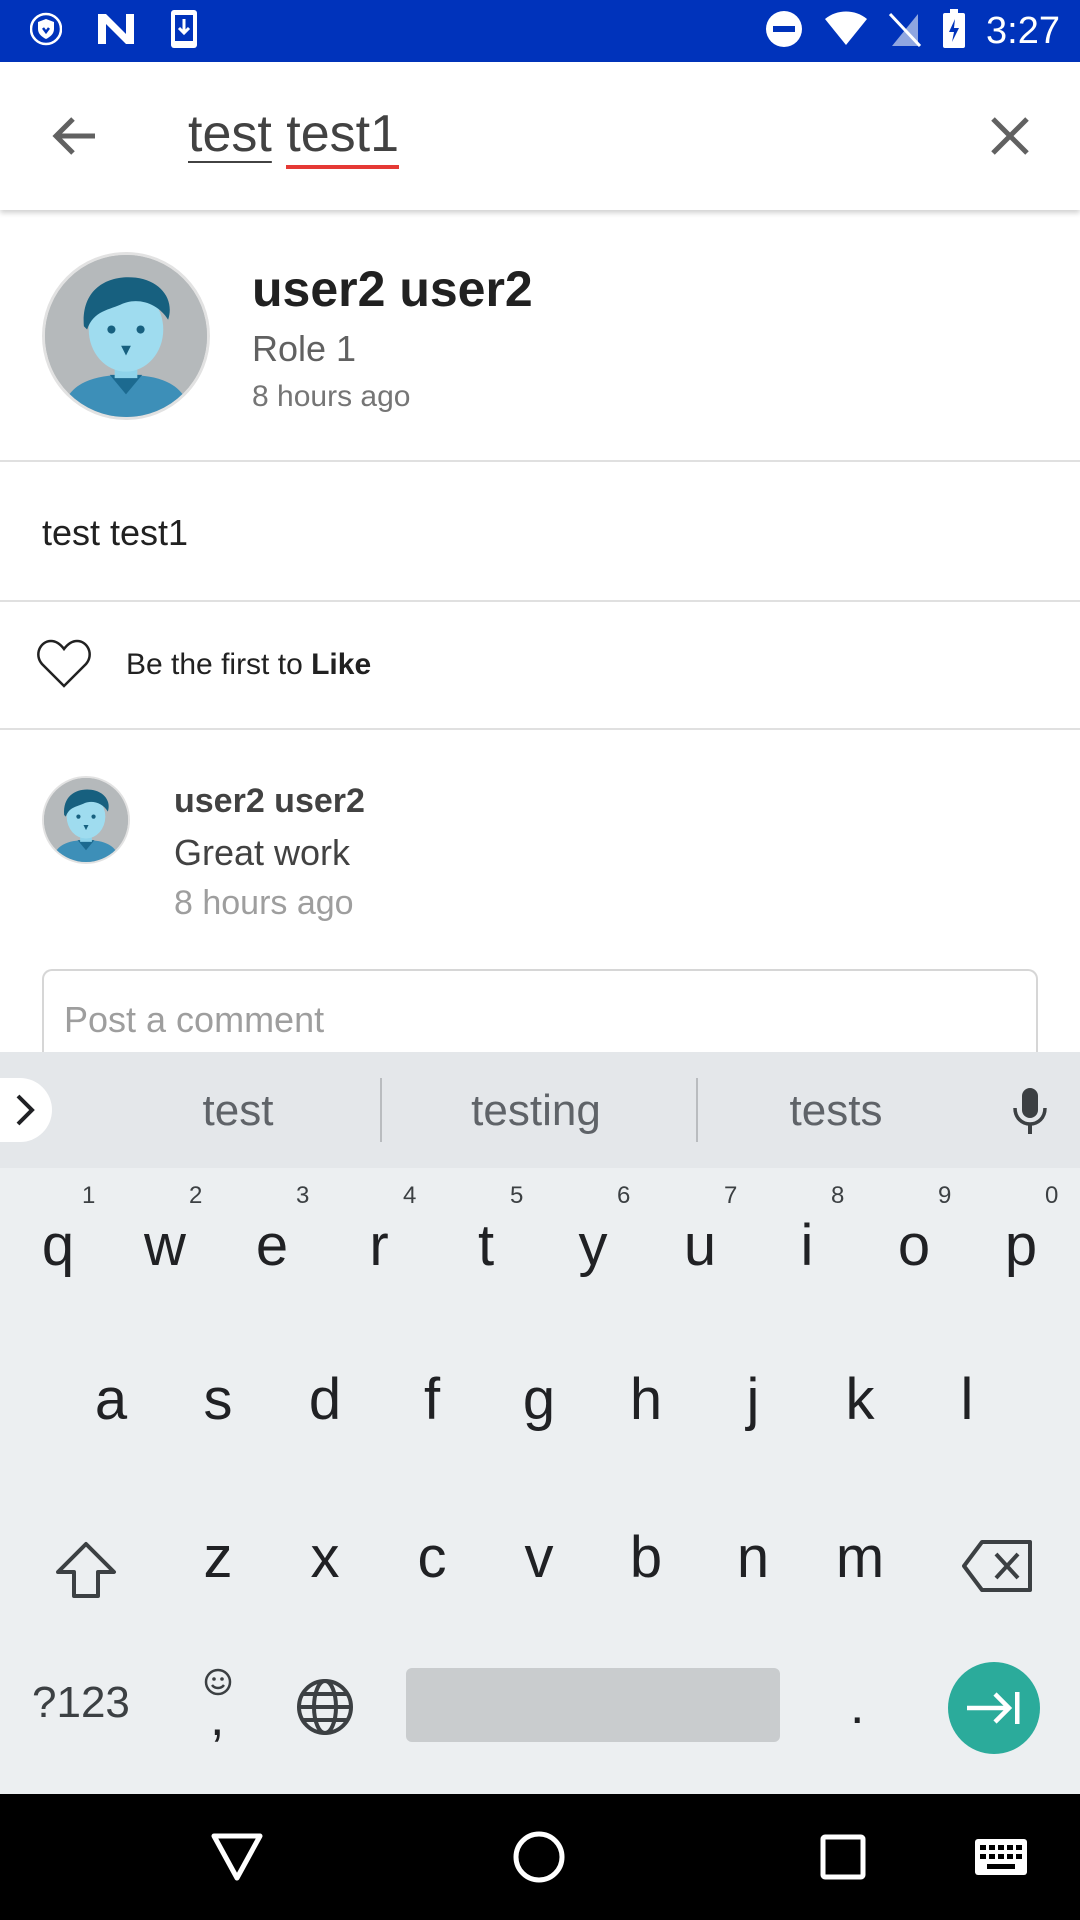 The width and height of the screenshot is (1080, 1920). I want to click on key-f: f, so click(432, 1399).